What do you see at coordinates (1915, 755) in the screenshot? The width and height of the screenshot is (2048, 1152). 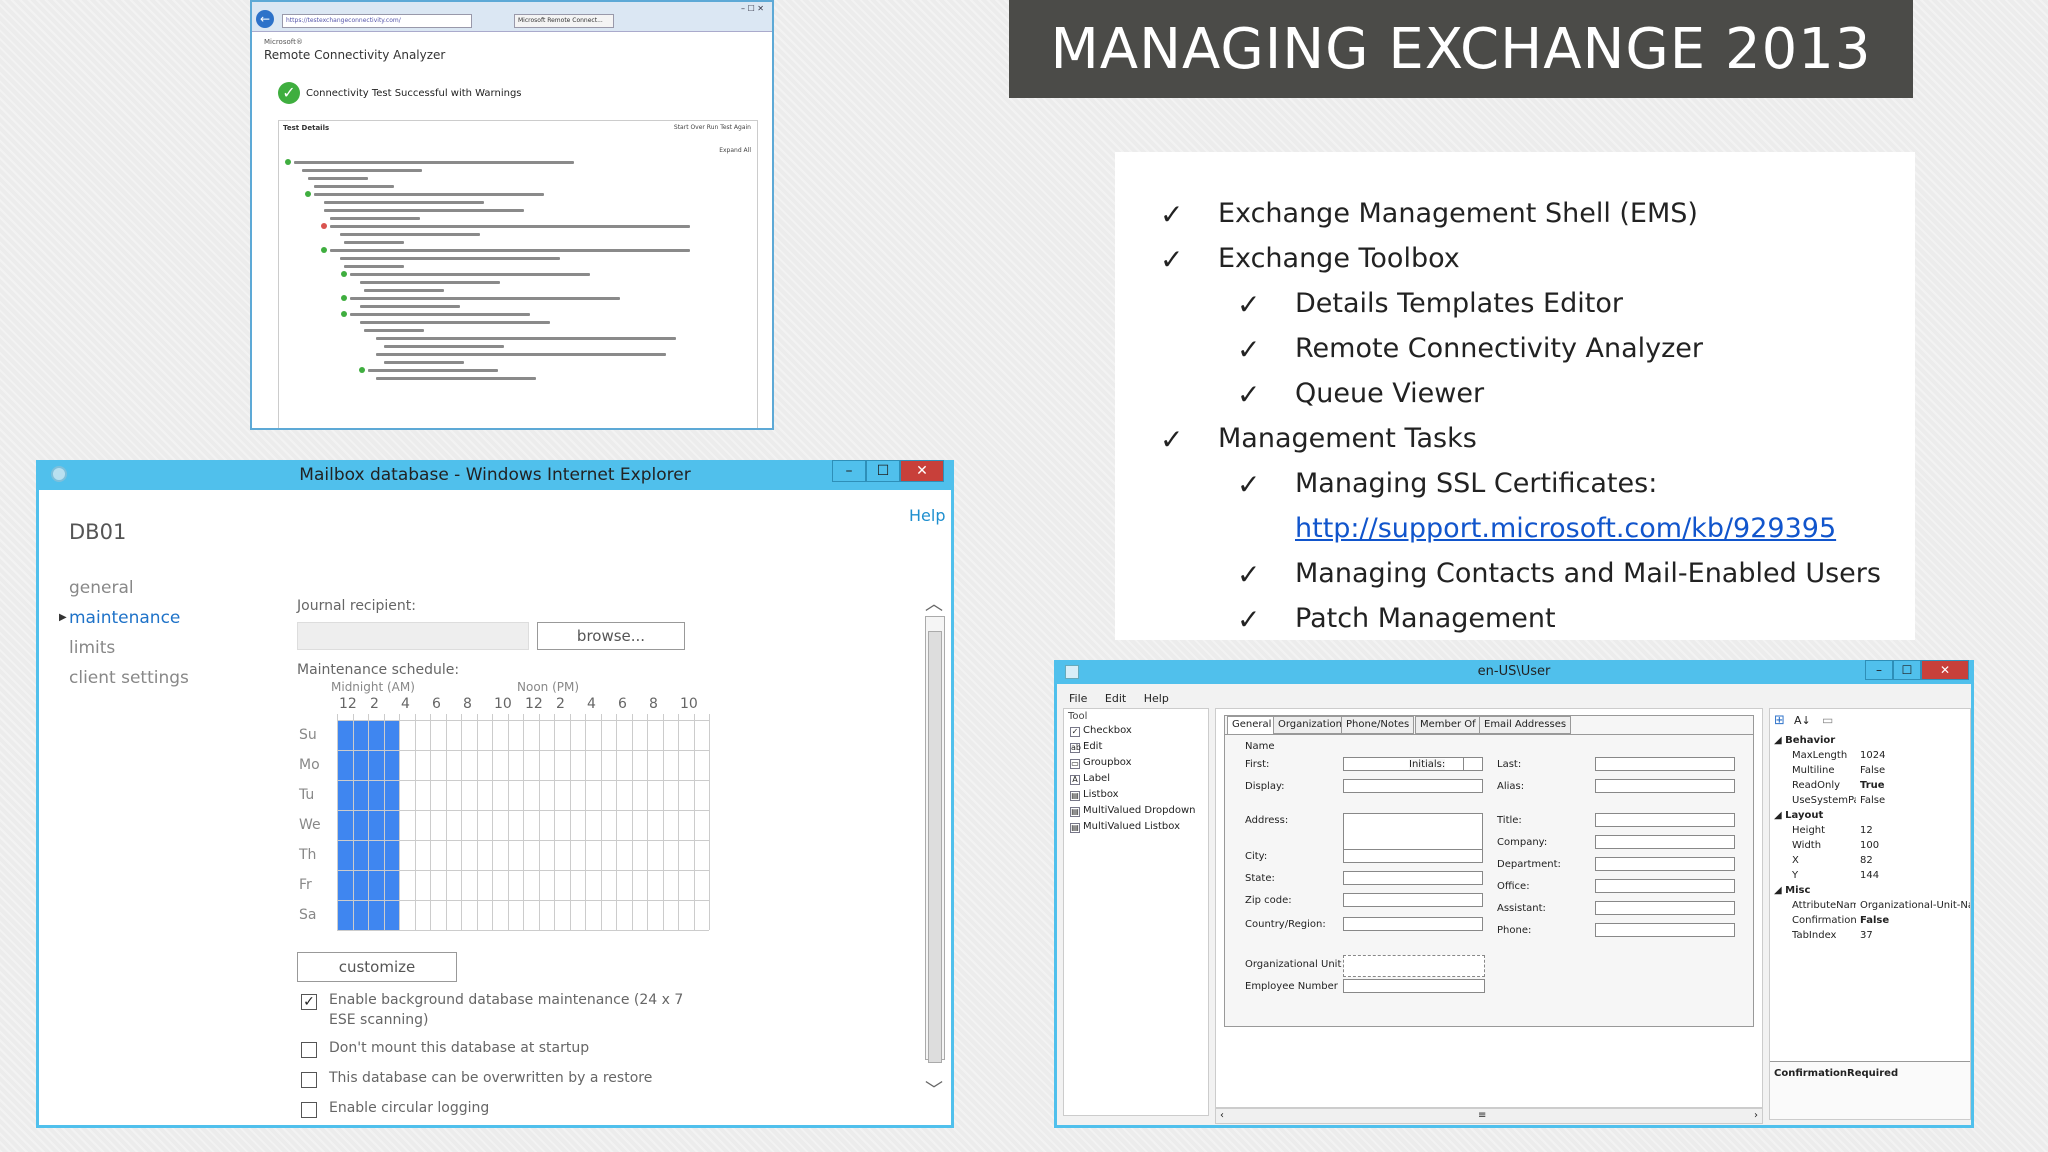 I see `property-value: 1024` at bounding box center [1915, 755].